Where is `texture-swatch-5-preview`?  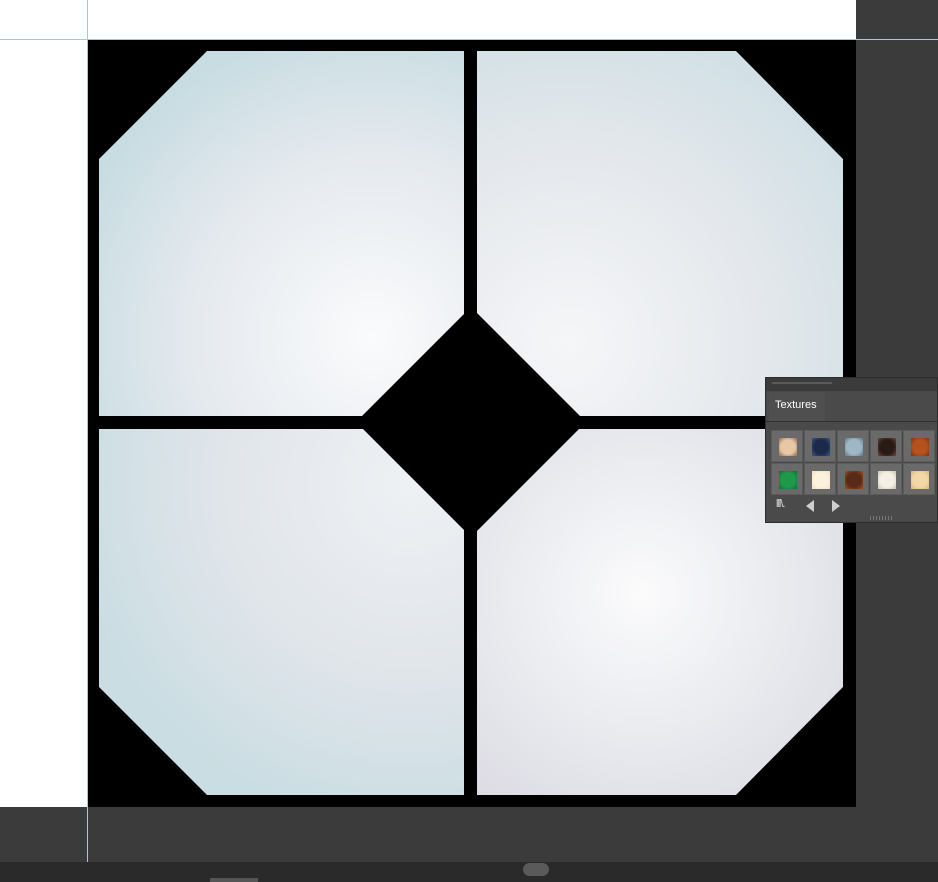 texture-swatch-5-preview is located at coordinates (920, 447).